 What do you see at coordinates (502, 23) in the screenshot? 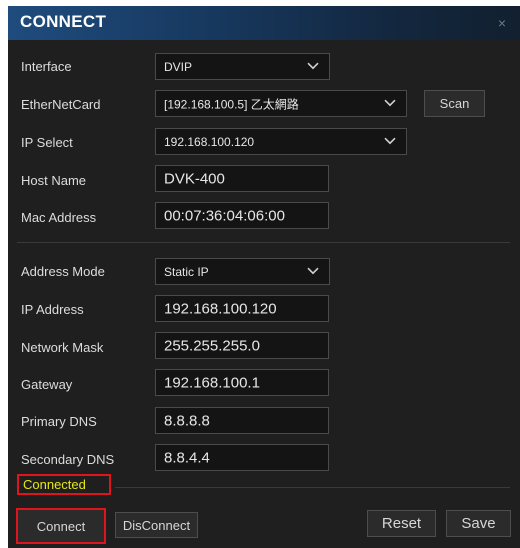
I see `close-icon: ×` at bounding box center [502, 23].